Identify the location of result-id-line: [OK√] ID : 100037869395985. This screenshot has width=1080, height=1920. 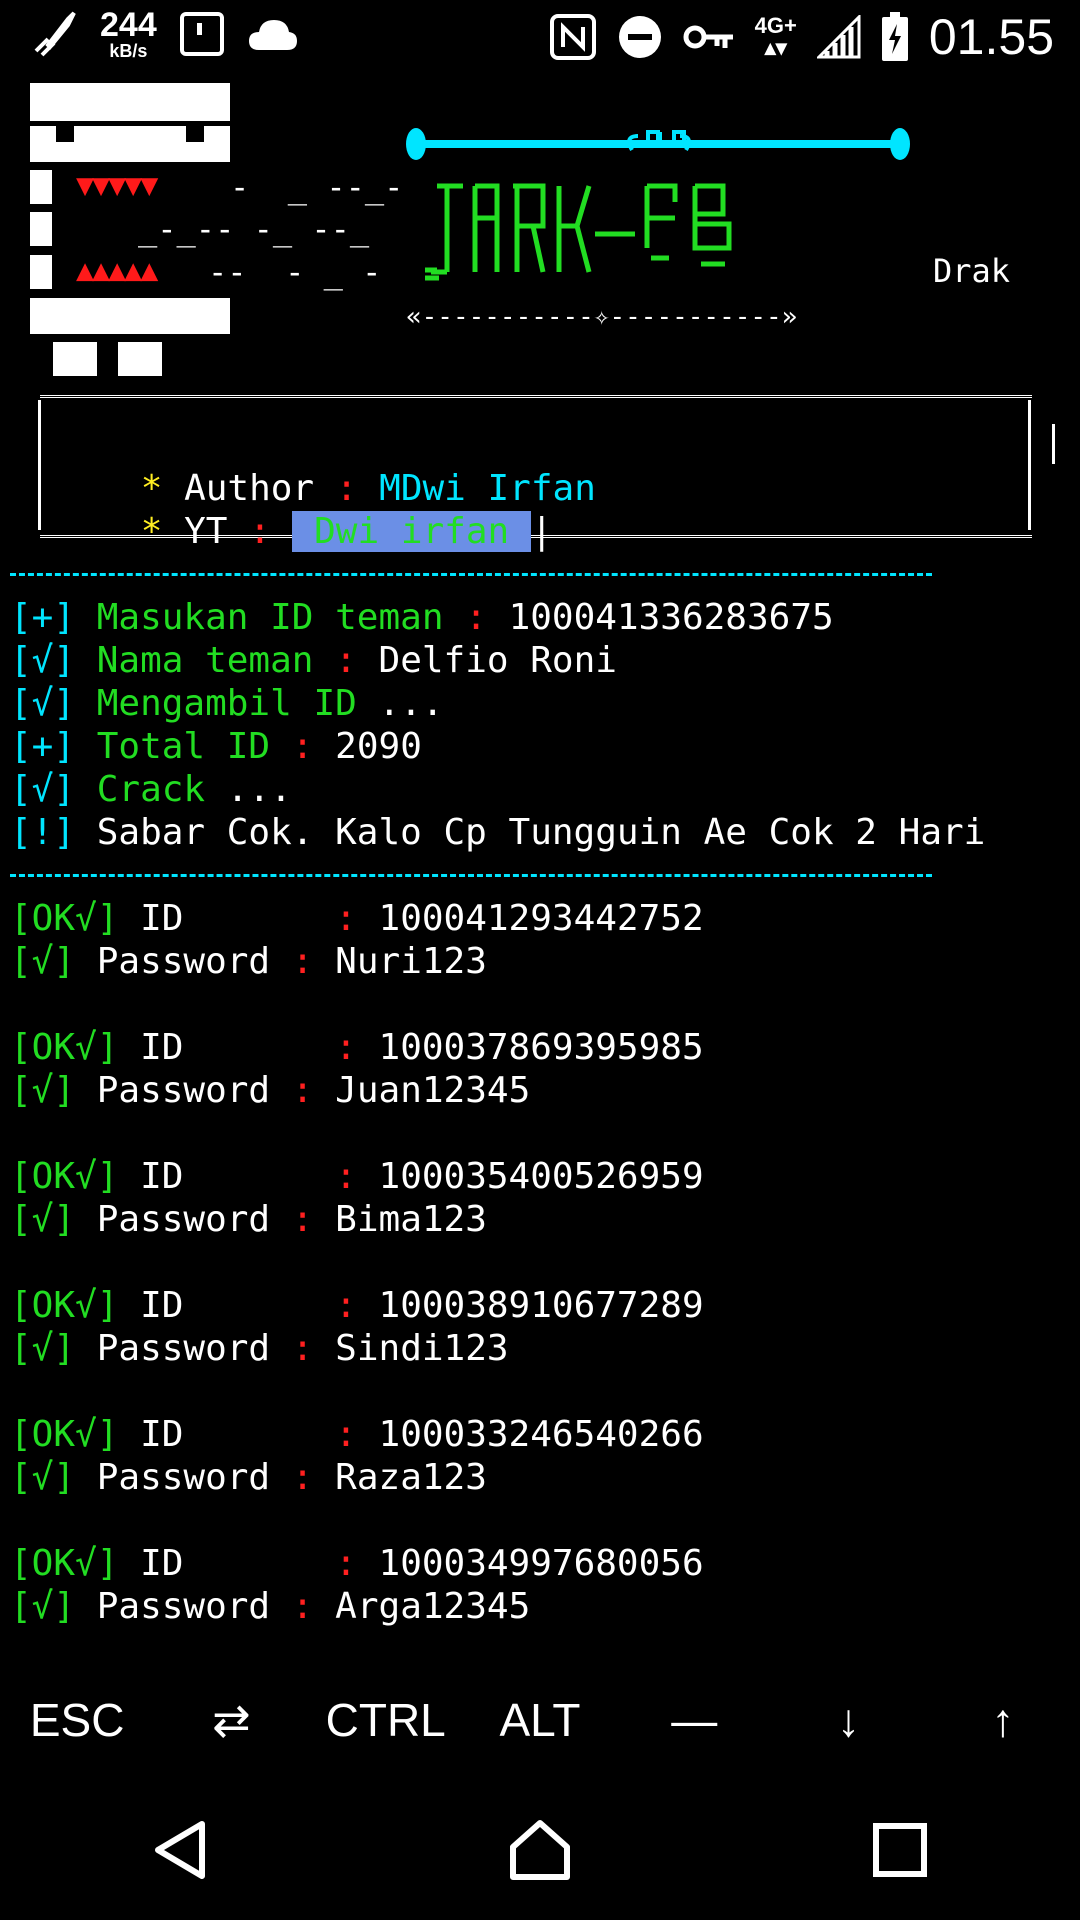
(357, 1047).